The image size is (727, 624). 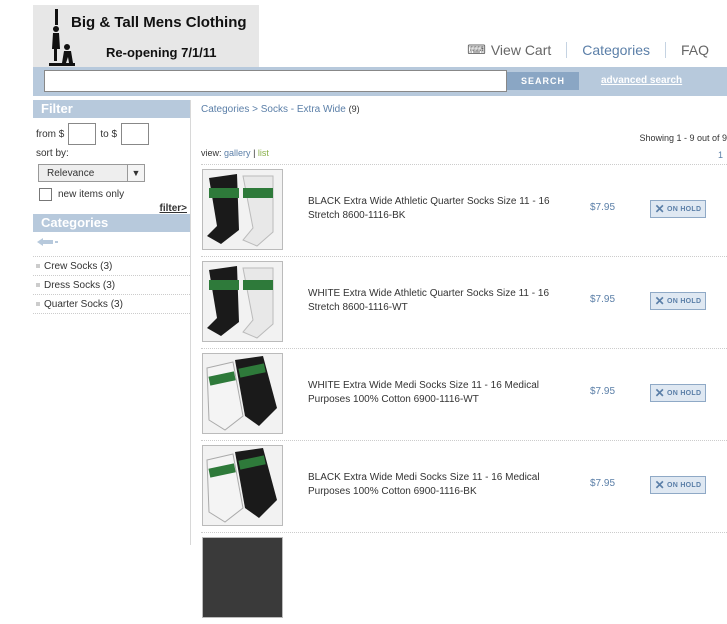 What do you see at coordinates (275, 81) in the screenshot?
I see `search-input` at bounding box center [275, 81].